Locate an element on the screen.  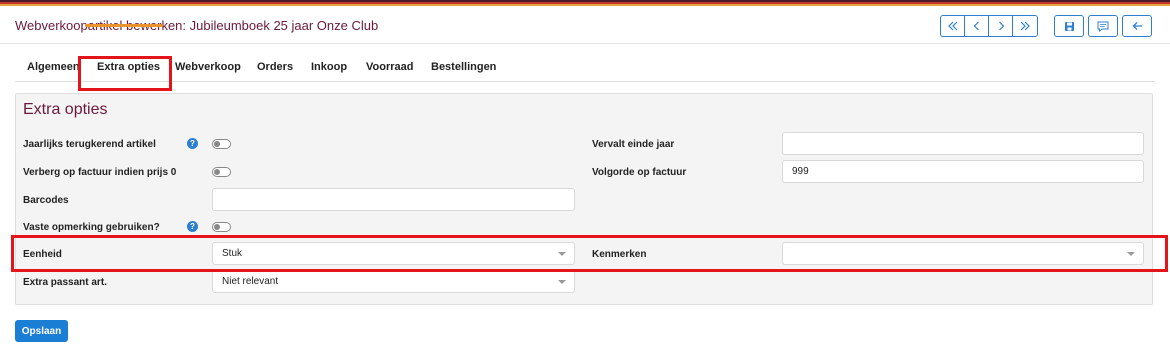
verberg-toggle is located at coordinates (221, 172).